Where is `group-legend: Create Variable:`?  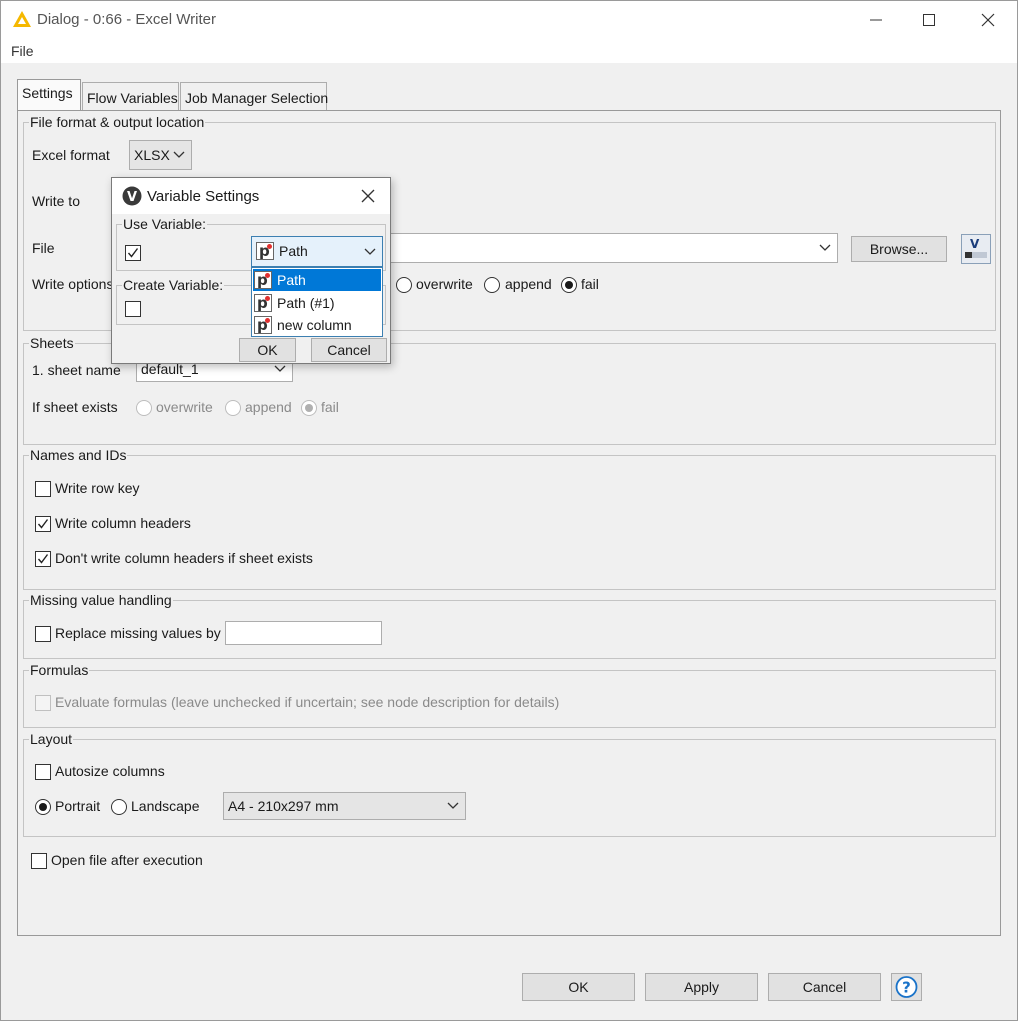 group-legend: Create Variable: is located at coordinates (173, 285).